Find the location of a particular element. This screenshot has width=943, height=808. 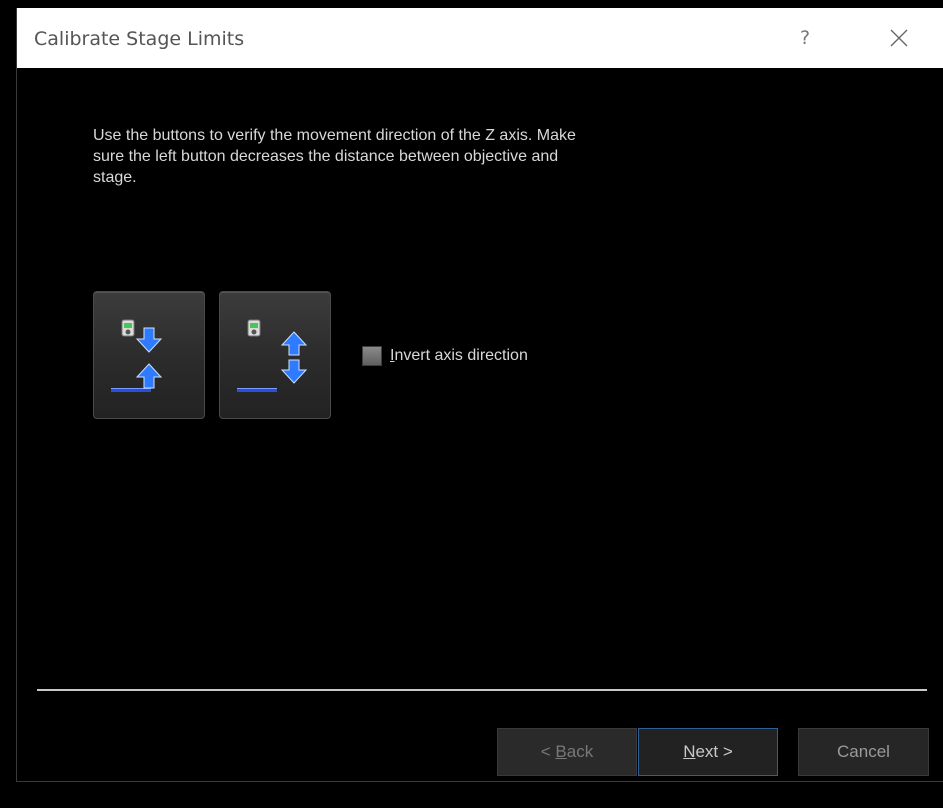

z-increase-distance-icon is located at coordinates (272, 355).